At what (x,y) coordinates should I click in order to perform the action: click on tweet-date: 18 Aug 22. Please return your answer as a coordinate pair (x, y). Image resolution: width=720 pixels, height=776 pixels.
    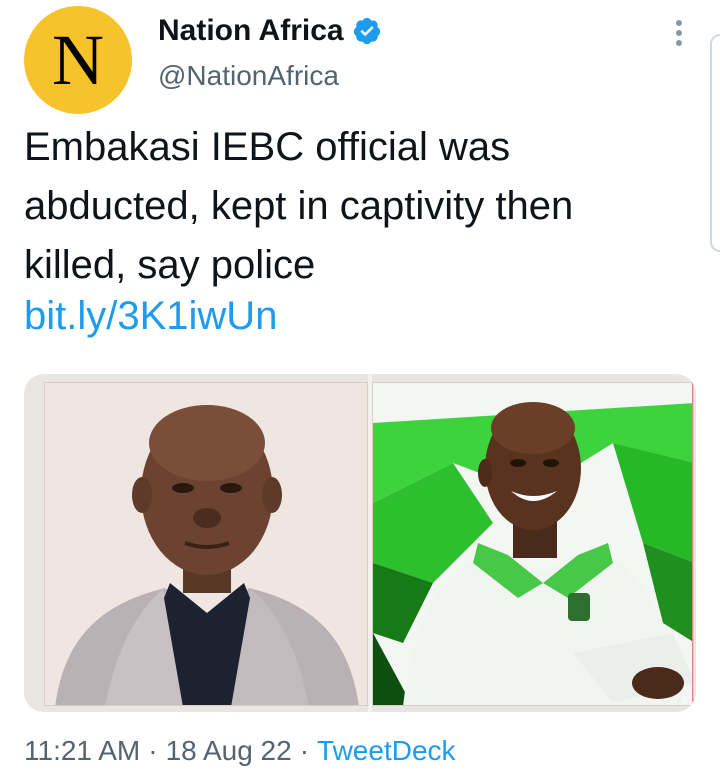
    Looking at the image, I should click on (229, 750).